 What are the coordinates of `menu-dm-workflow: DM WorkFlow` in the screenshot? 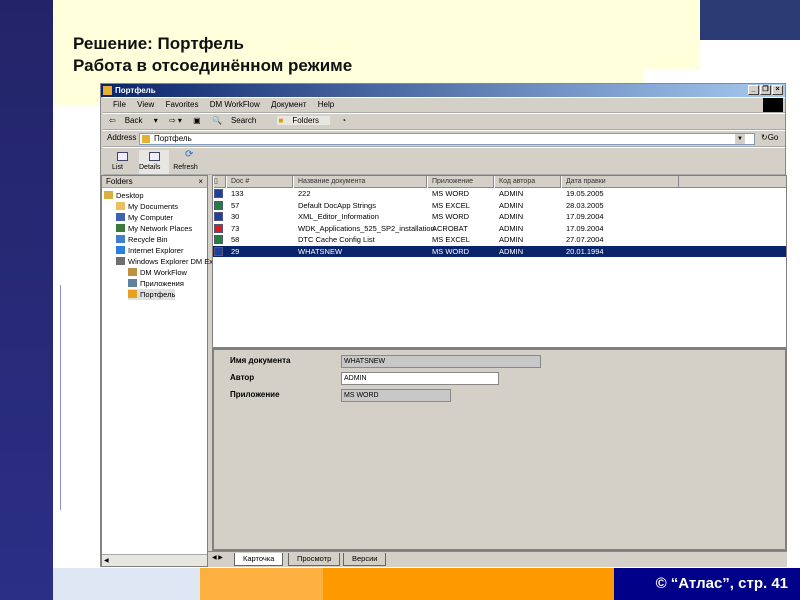 It's located at (235, 104).